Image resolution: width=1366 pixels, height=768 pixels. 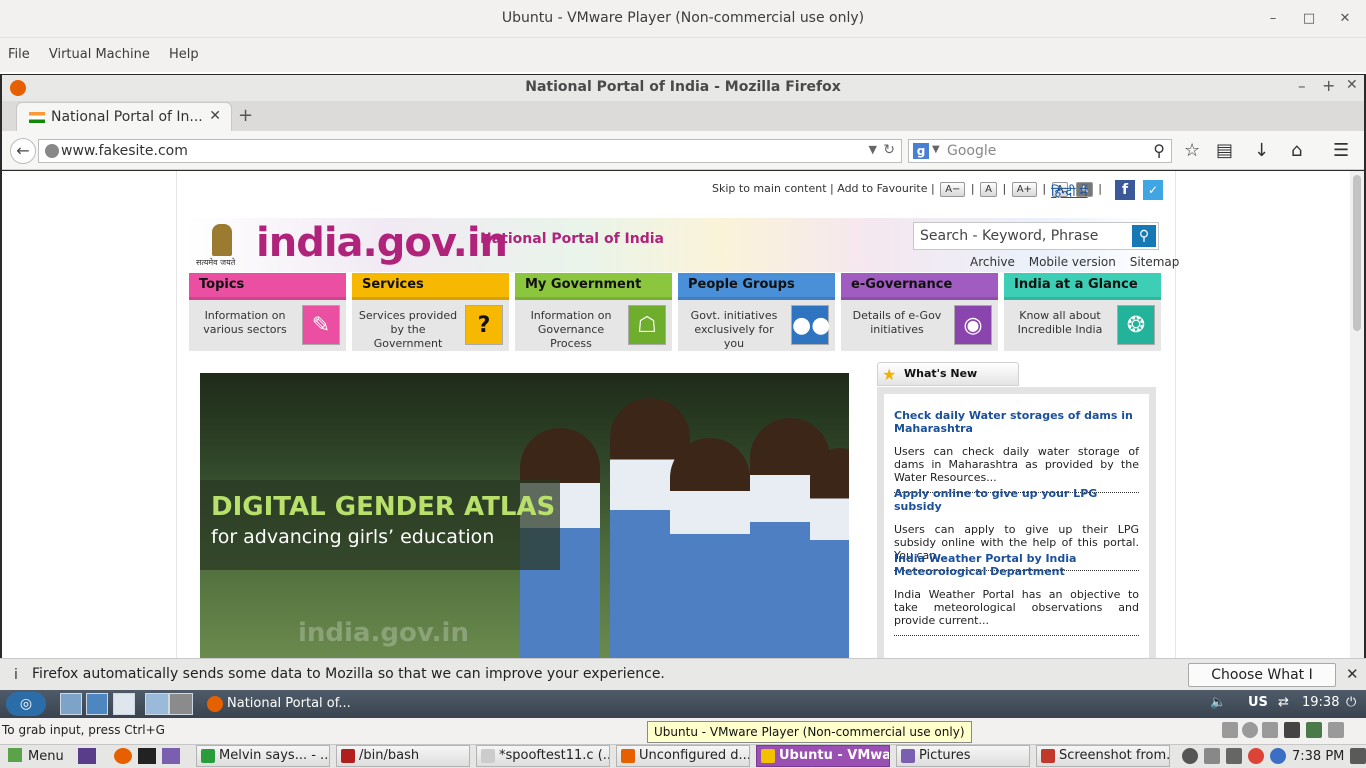 I want to click on chrome-icon, so click(x=208, y=756).